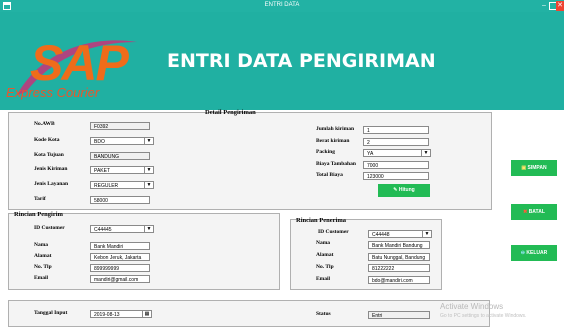 This screenshot has height=333, width=564. I want to click on pengirim-email-field: mandiri@gmail.com, so click(120, 279).